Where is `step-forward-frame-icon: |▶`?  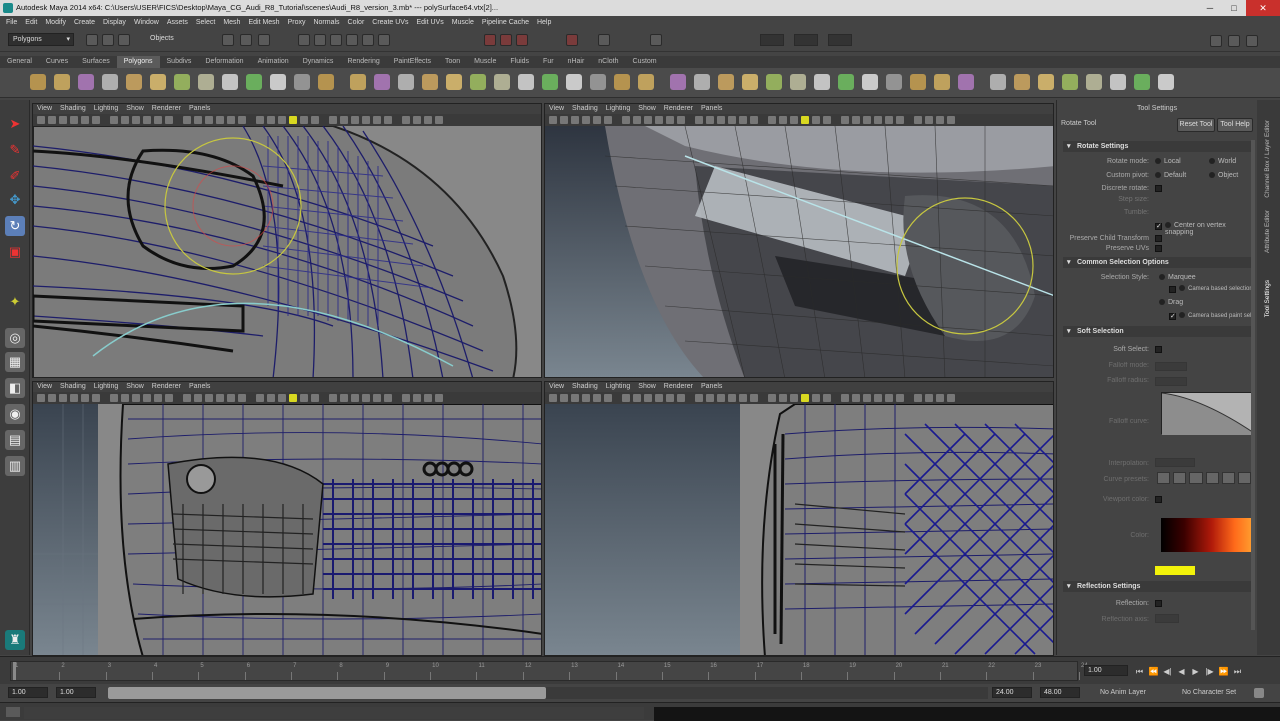 step-forward-frame-icon: |▶ is located at coordinates (1209, 671).